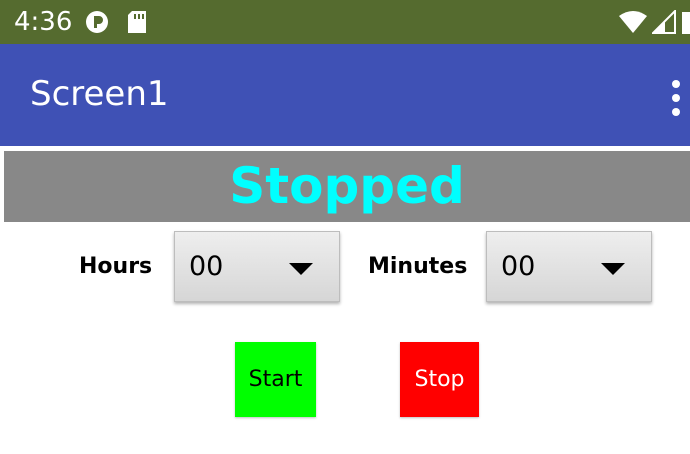 The height and width of the screenshot is (454, 690). What do you see at coordinates (206, 266) in the screenshot?
I see `hours-value: 00` at bounding box center [206, 266].